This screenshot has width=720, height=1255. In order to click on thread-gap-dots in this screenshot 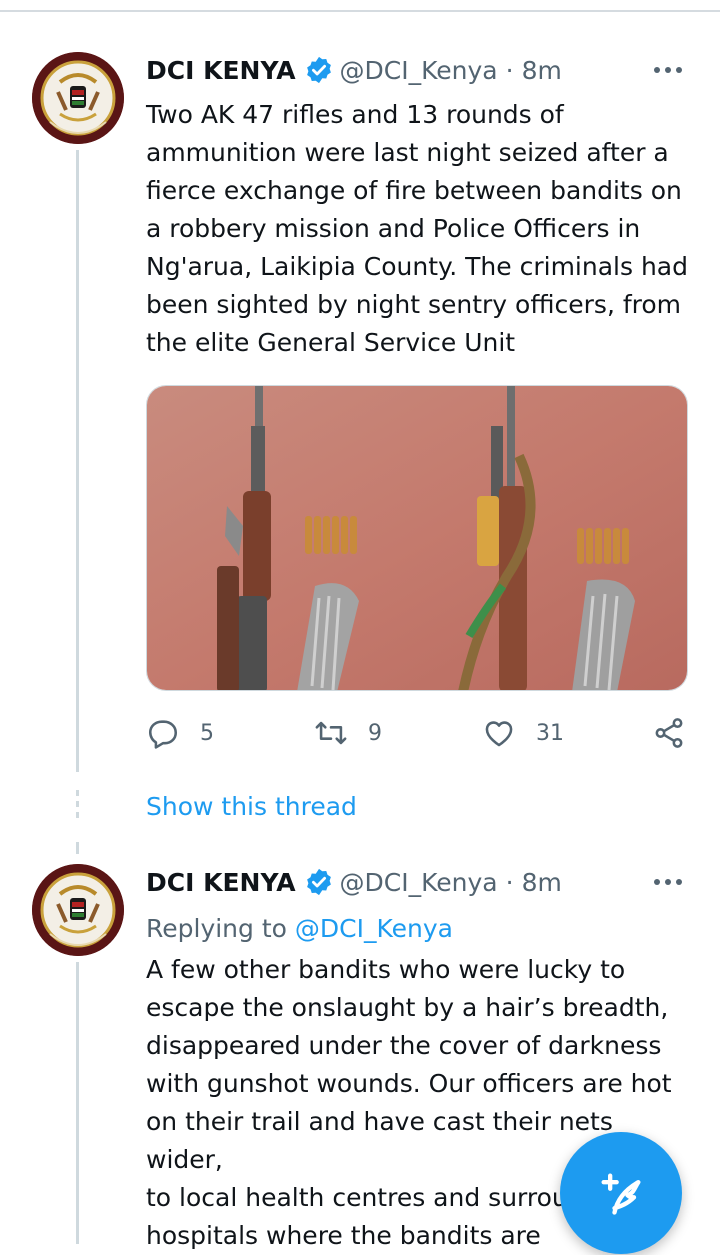, I will do `click(77, 806)`.